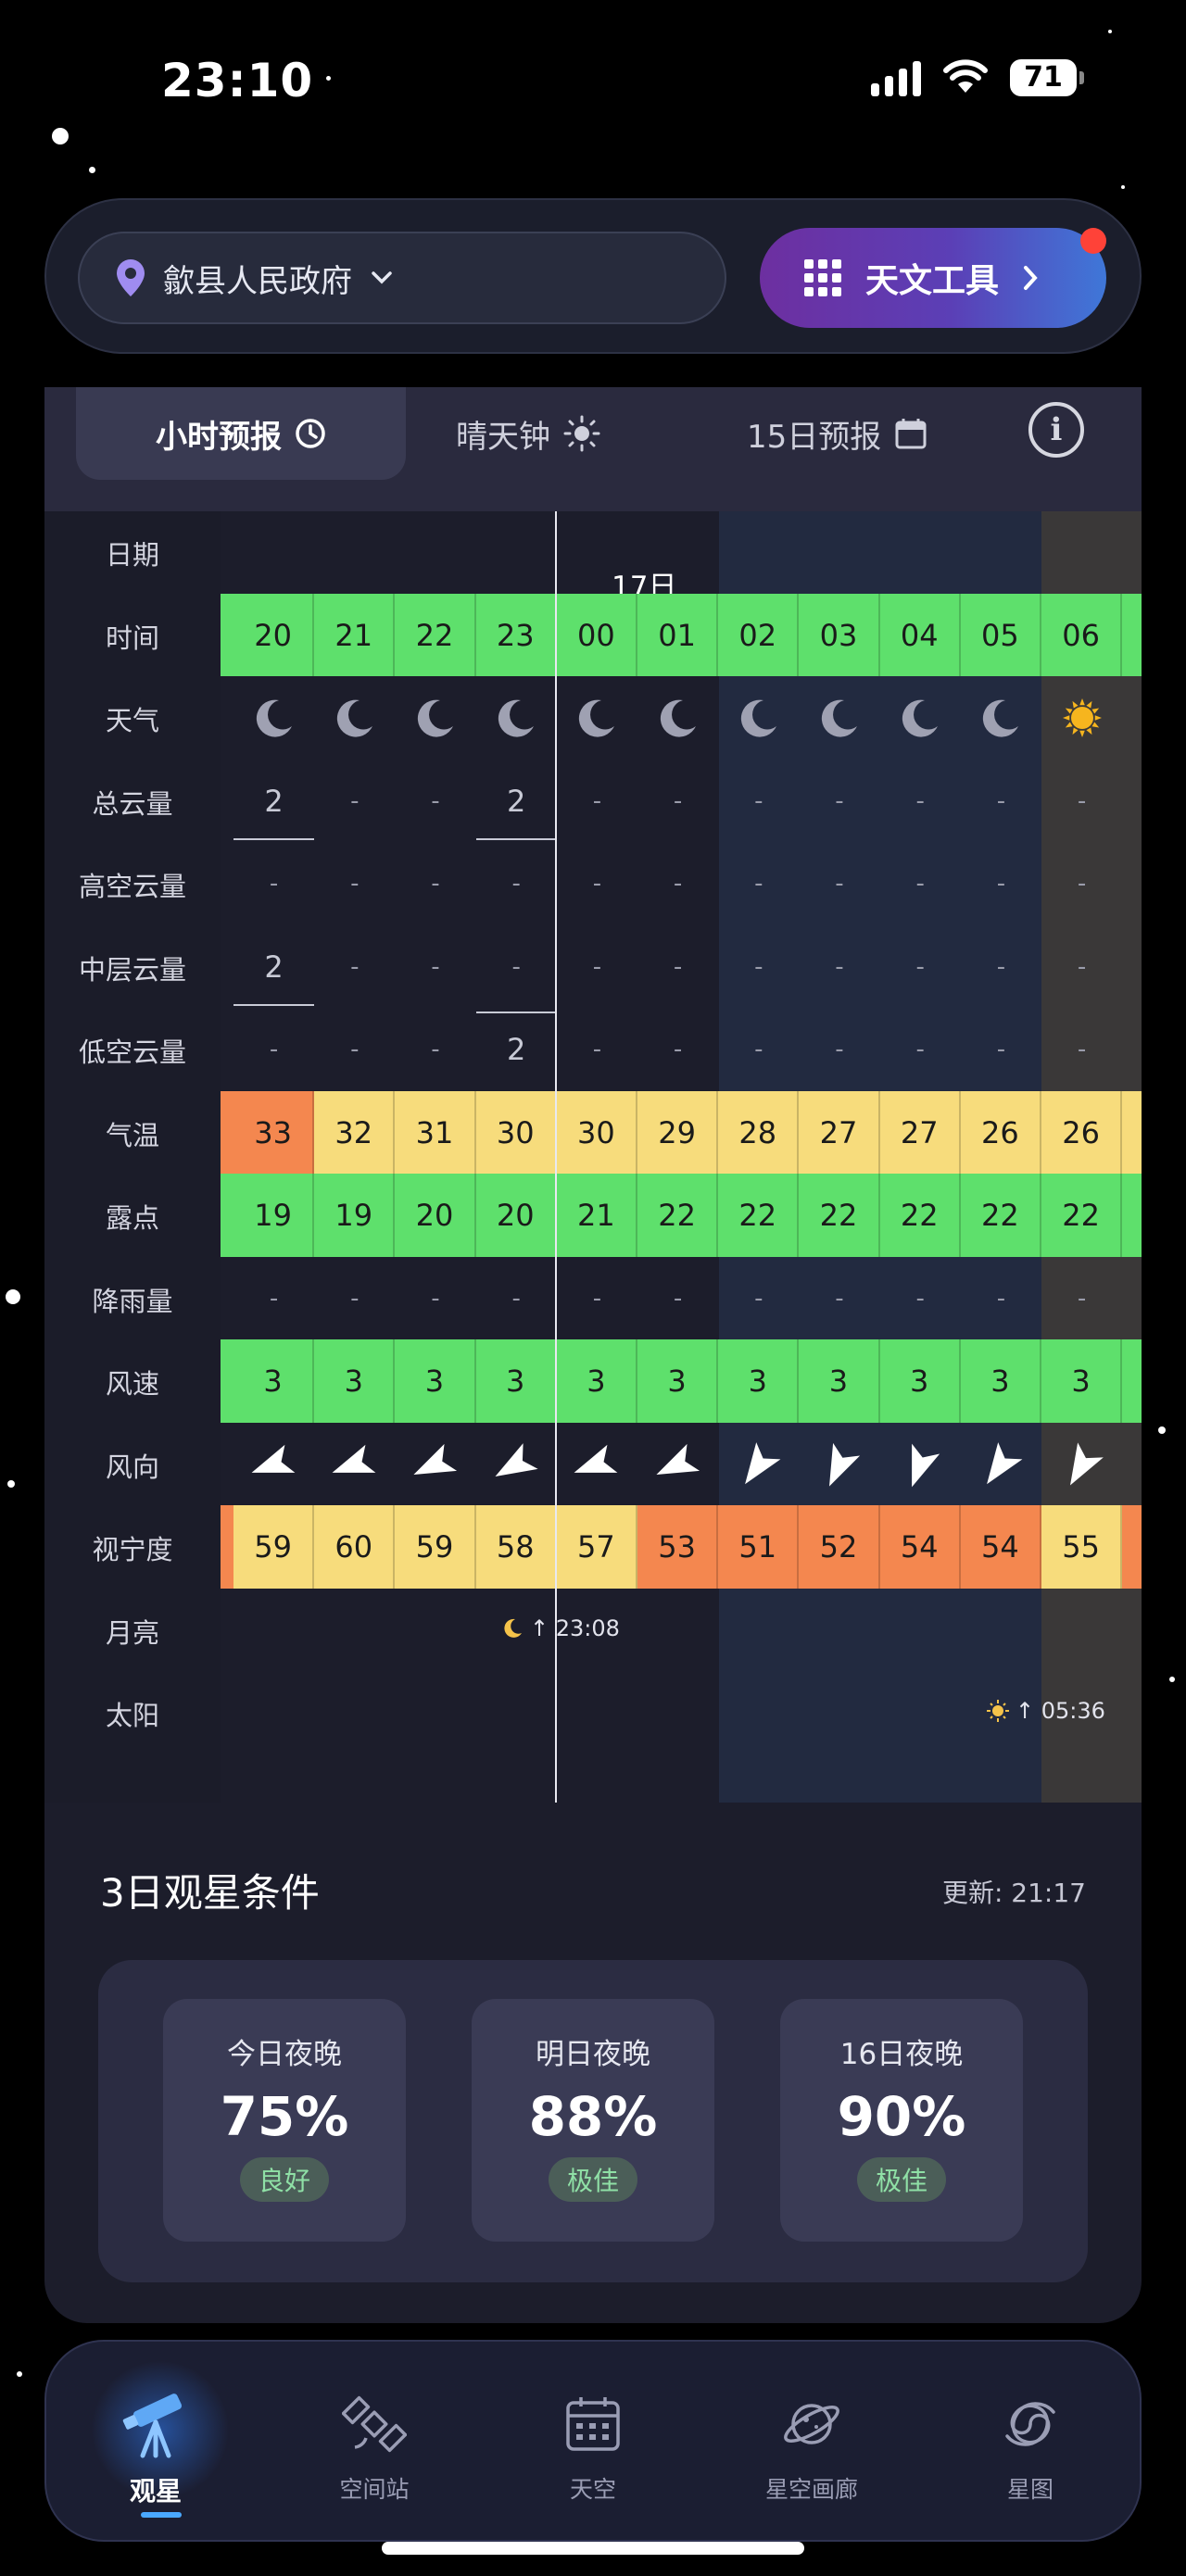 The height and width of the screenshot is (2576, 1186). Describe the element at coordinates (528, 433) in the screenshot. I see `tab-clear-sky-clock: 晴天钟` at that location.